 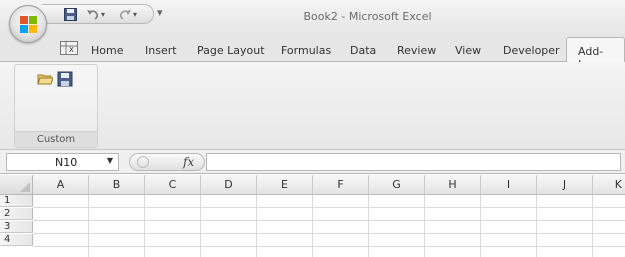 I want to click on tab-insert: Insert, so click(x=161, y=50).